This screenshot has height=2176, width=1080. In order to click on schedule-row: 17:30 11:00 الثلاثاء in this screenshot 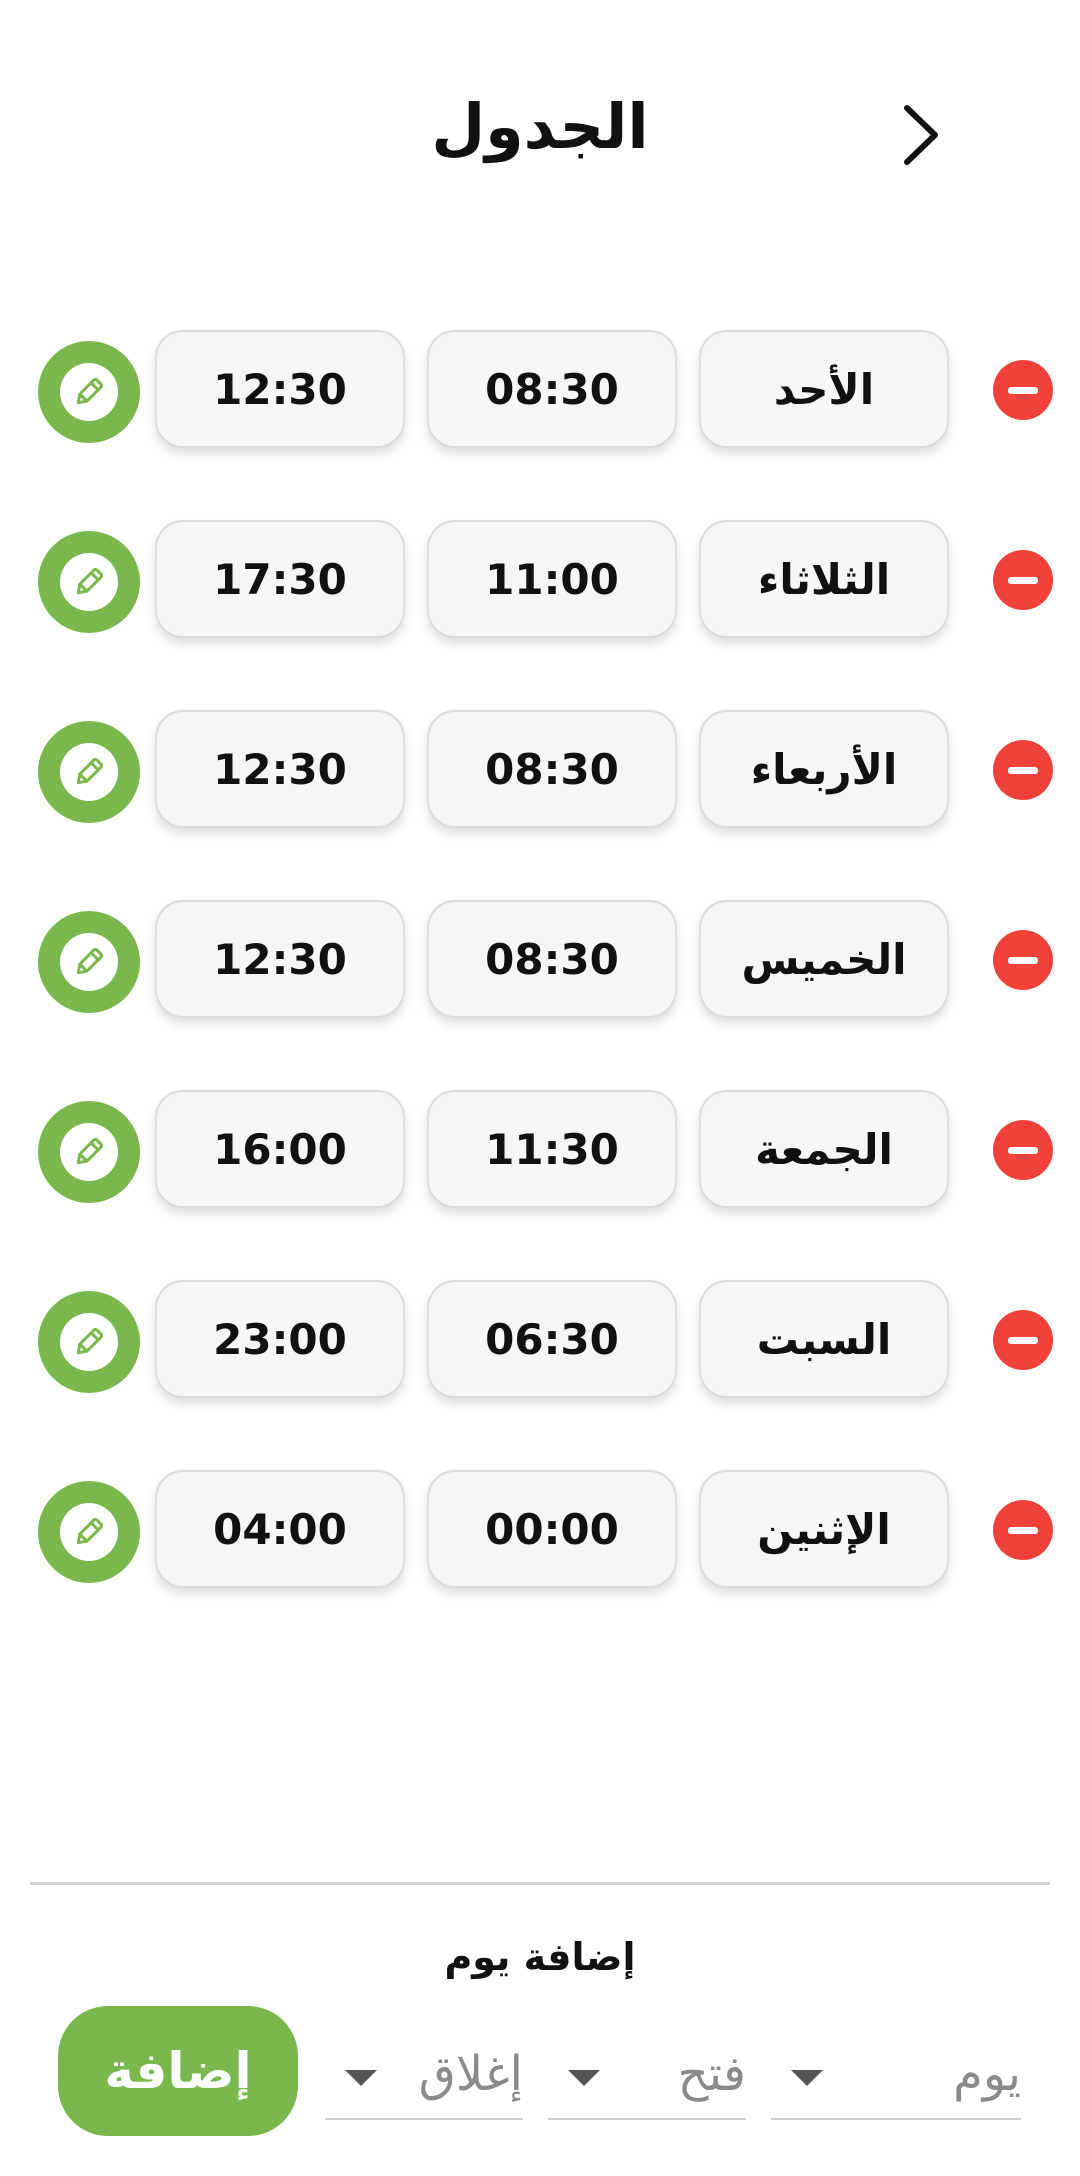, I will do `click(540, 580)`.